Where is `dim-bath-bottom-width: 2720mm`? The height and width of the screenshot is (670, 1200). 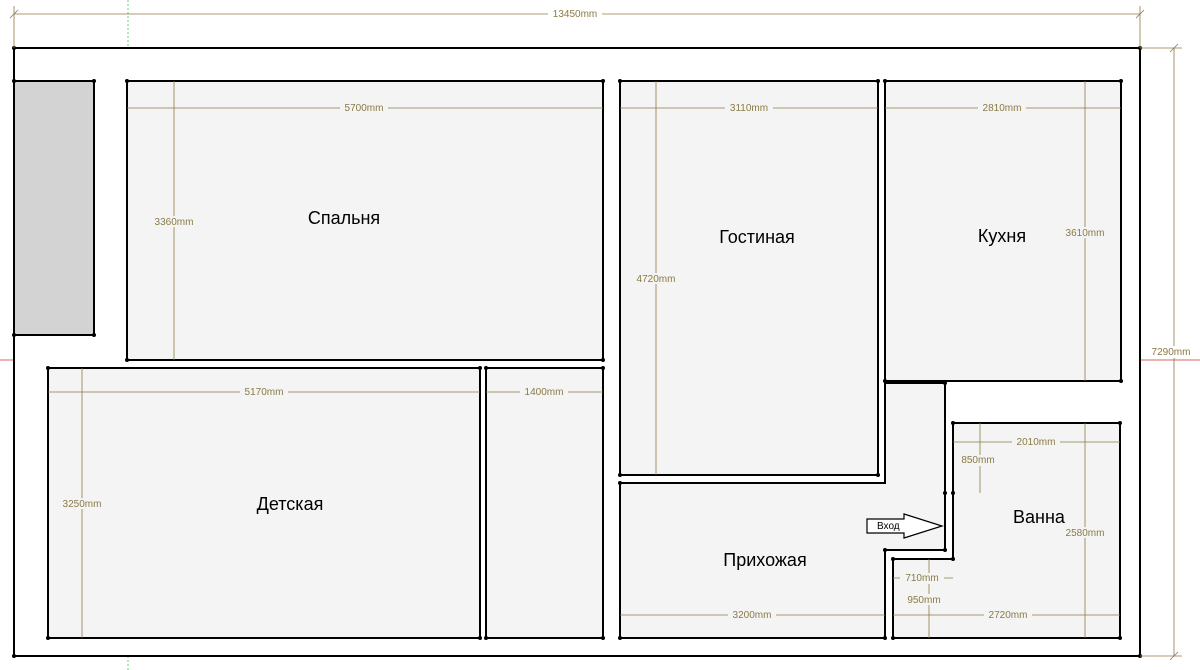 dim-bath-bottom-width: 2720mm is located at coordinates (1008, 615).